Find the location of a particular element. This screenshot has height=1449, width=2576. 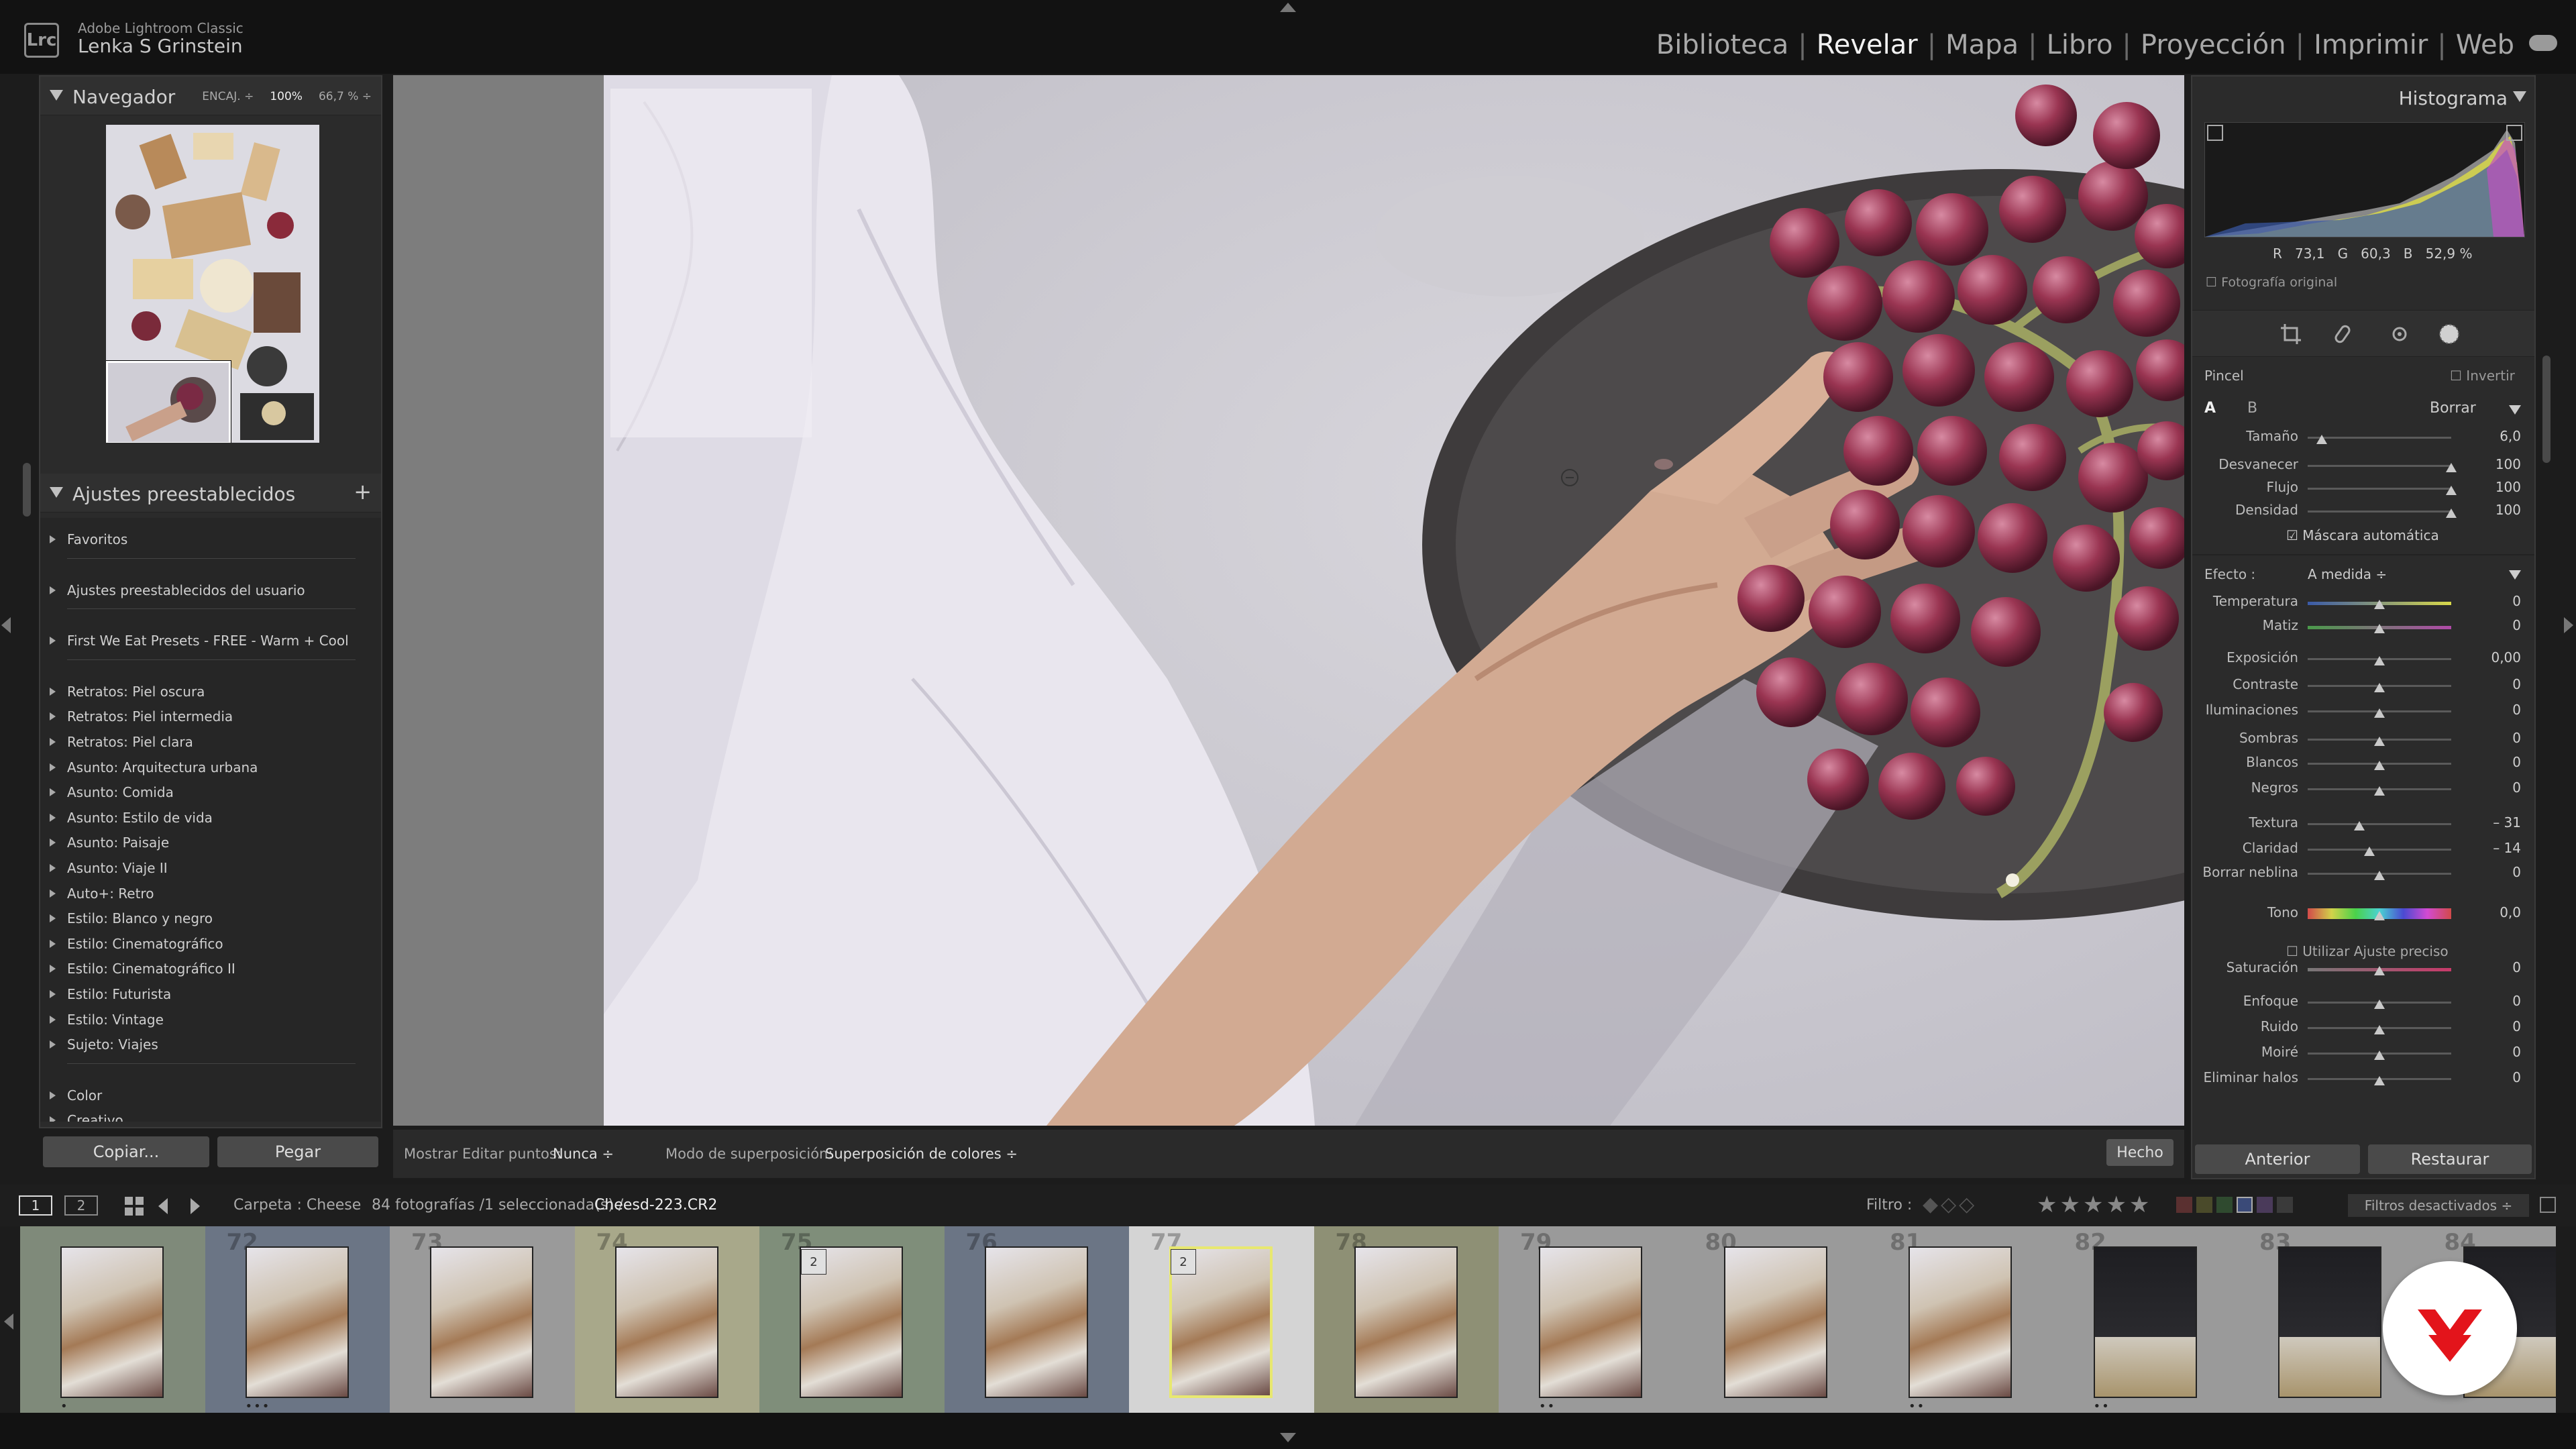

preset-item: Asunto: Paisaje is located at coordinates (109, 843).